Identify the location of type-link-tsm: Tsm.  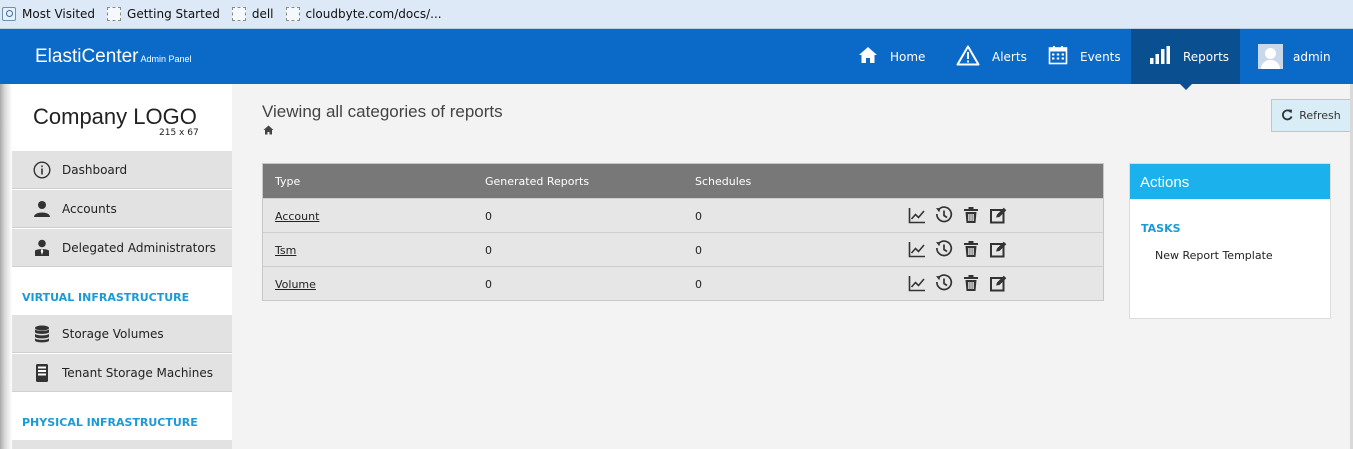
(285, 250).